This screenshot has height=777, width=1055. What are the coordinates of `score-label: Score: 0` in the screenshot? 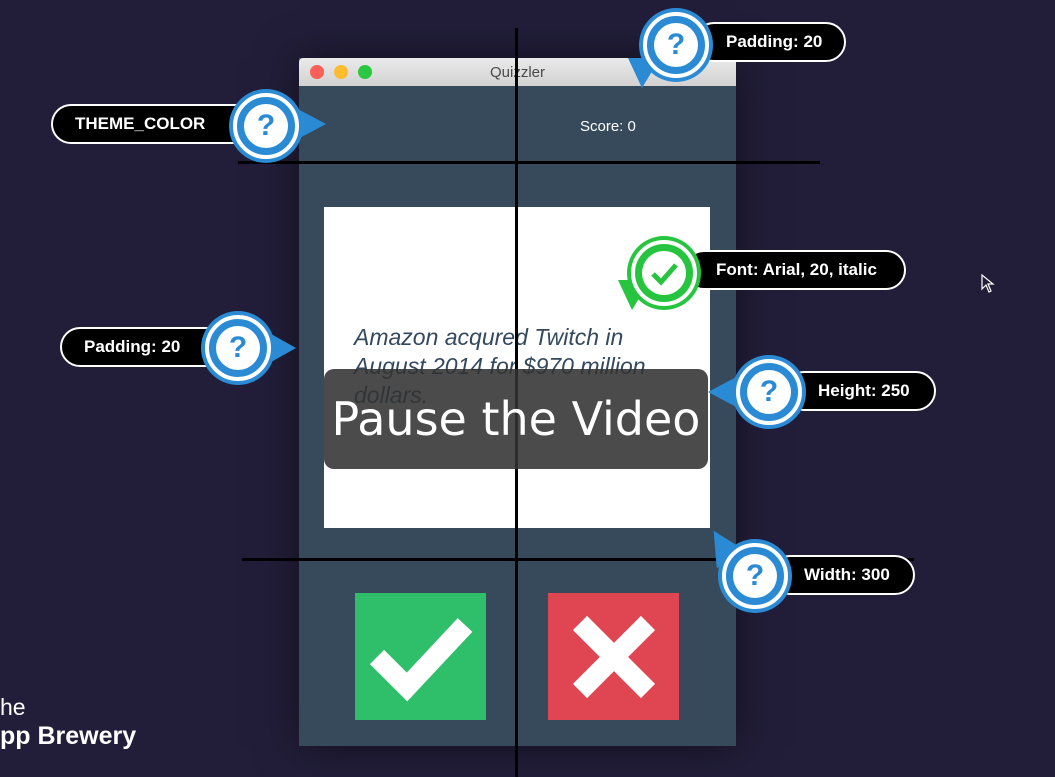 It's located at (608, 126).